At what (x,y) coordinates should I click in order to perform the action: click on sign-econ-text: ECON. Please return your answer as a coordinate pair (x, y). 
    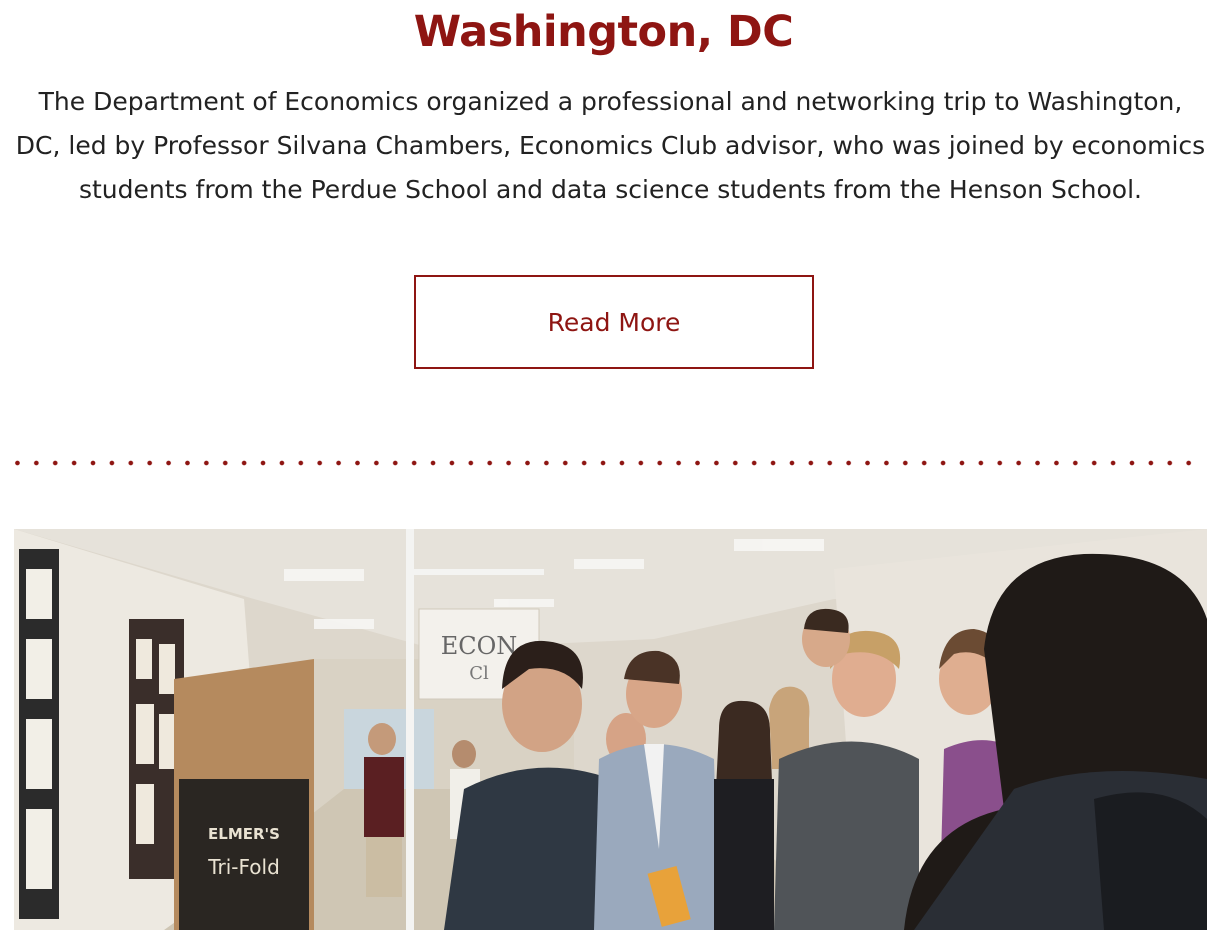
    Looking at the image, I should click on (479, 646).